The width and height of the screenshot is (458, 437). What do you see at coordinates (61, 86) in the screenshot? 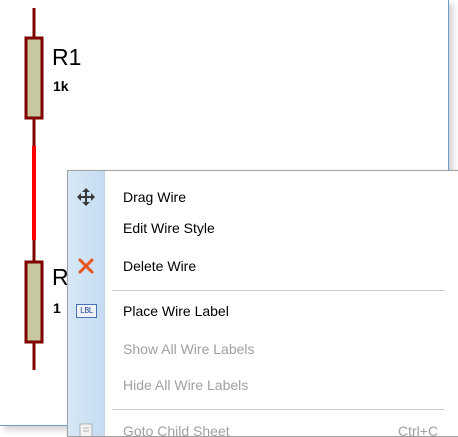
I see `r1-value-label: 1k` at bounding box center [61, 86].